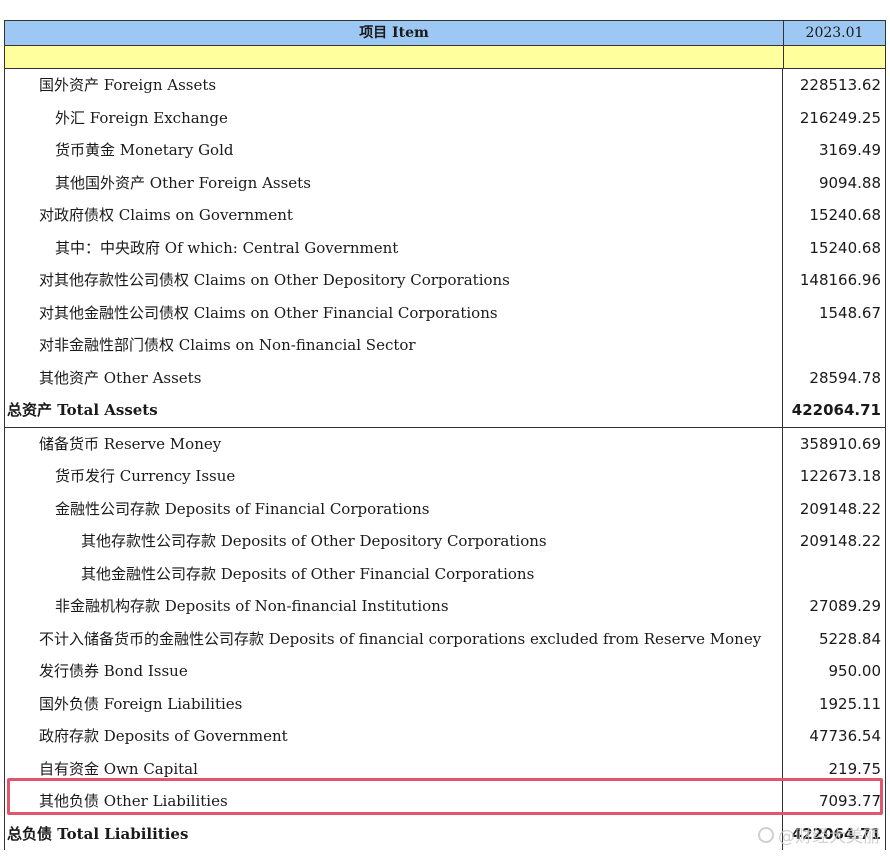 The height and width of the screenshot is (859, 890). I want to click on total-assets-value: 422064.71, so click(836, 410).